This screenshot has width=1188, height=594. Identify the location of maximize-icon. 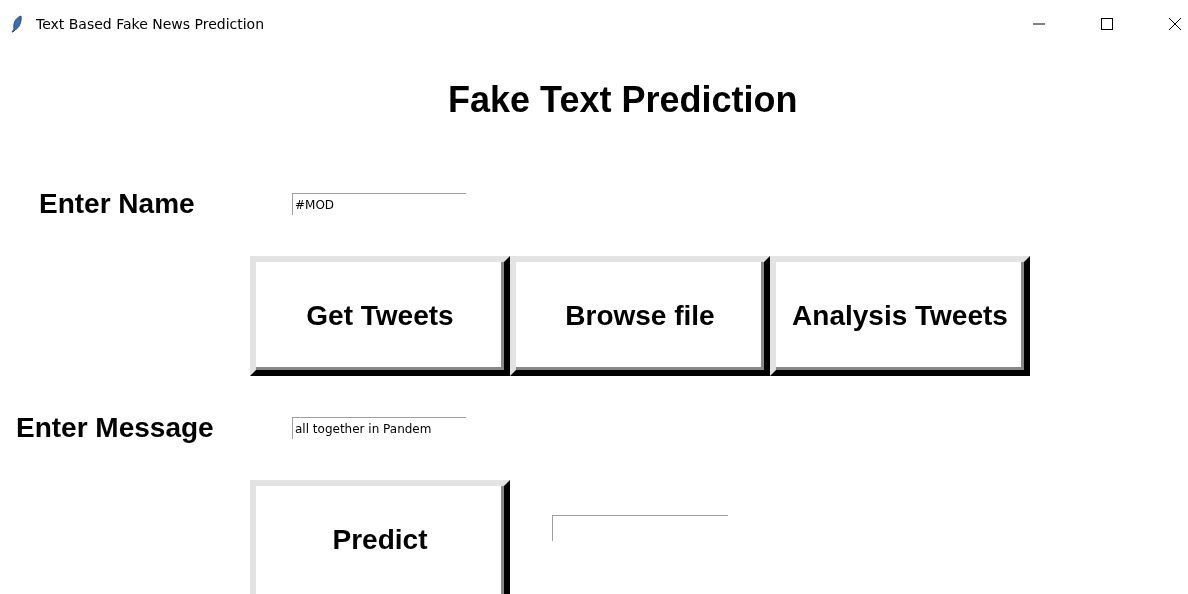
(1107, 24).